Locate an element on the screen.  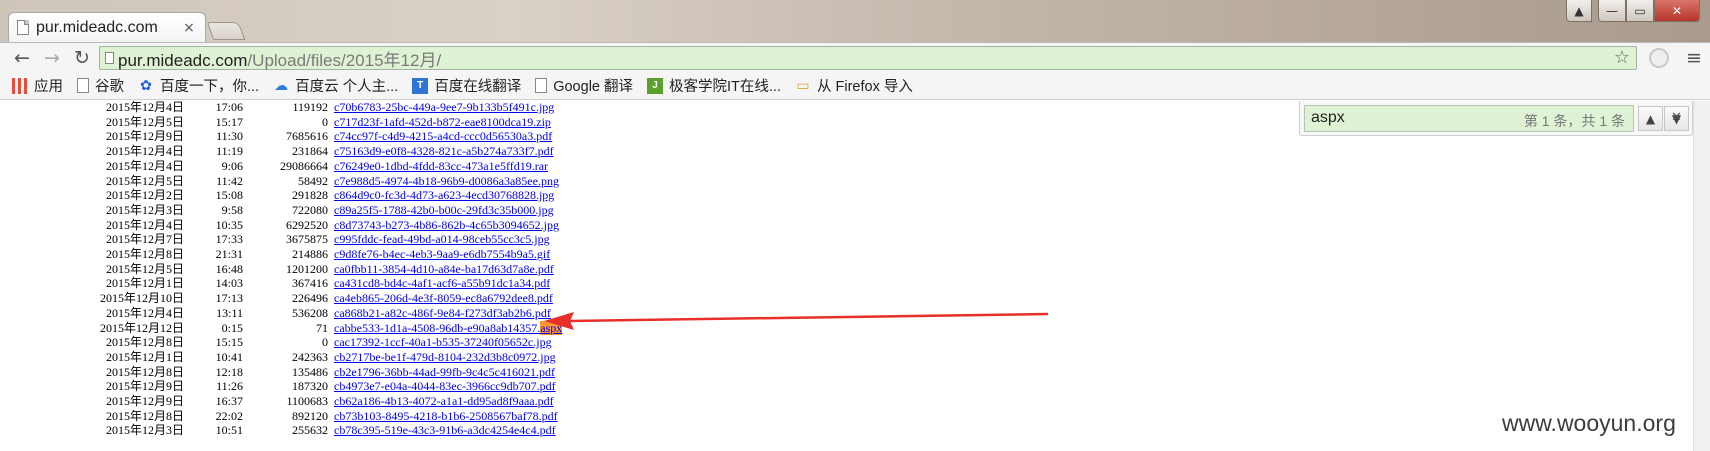
file-date: 2015年12月7日 is located at coordinates (144, 239).